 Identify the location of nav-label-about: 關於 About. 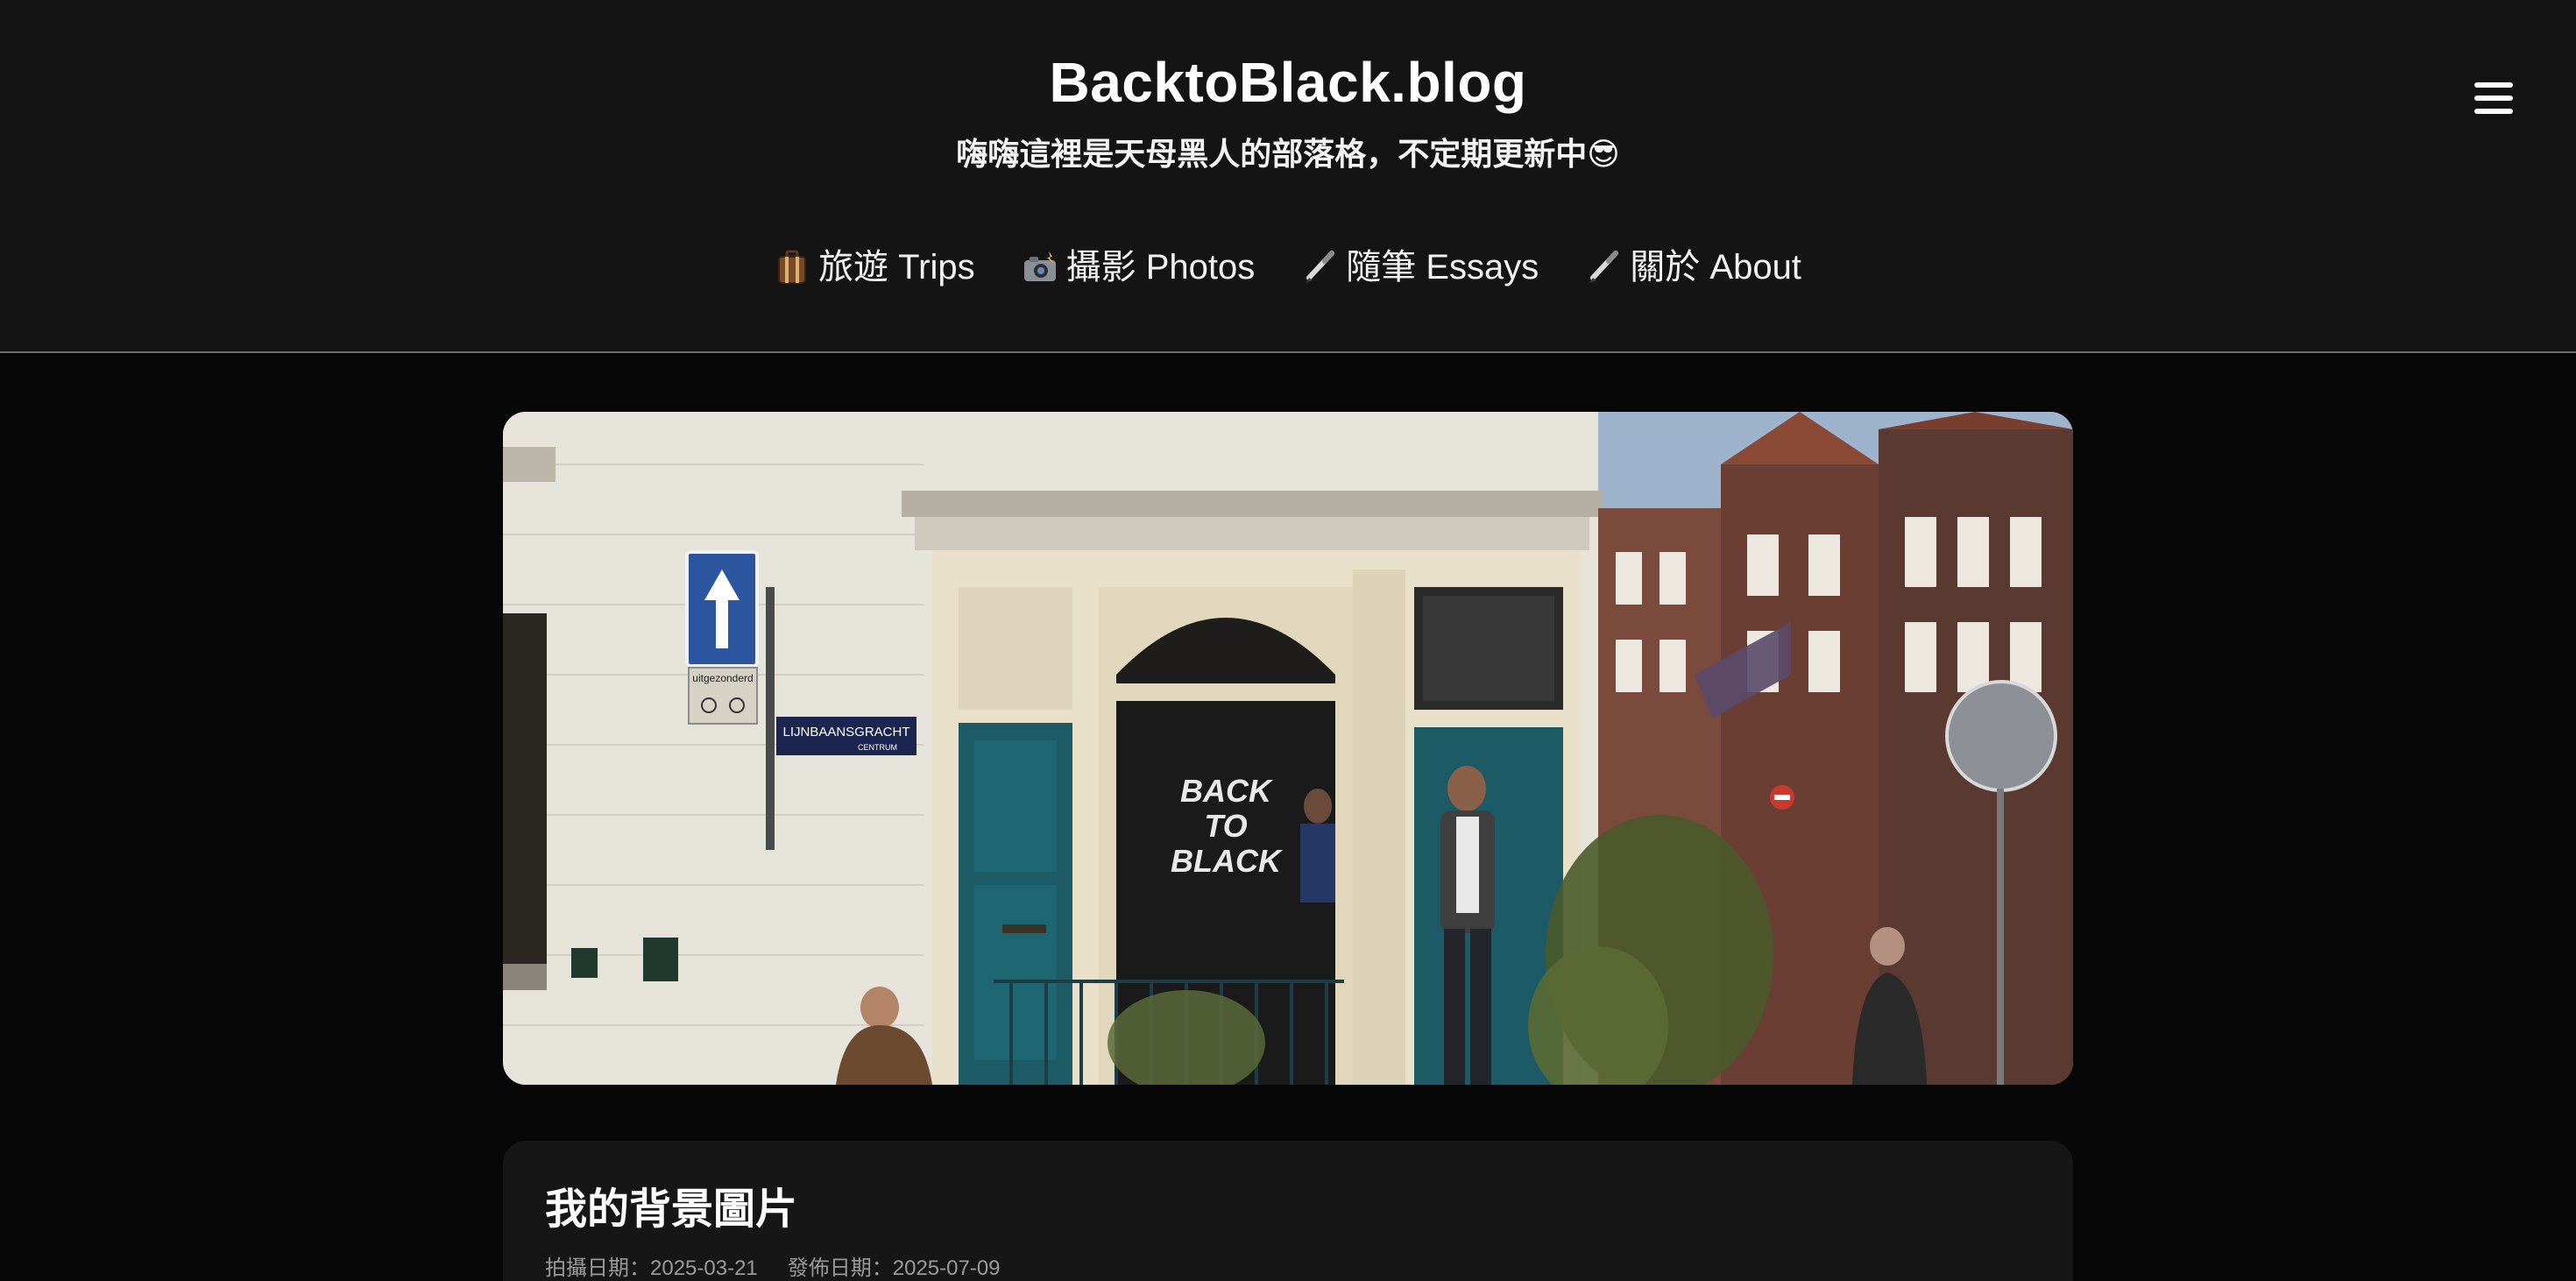
(1715, 267).